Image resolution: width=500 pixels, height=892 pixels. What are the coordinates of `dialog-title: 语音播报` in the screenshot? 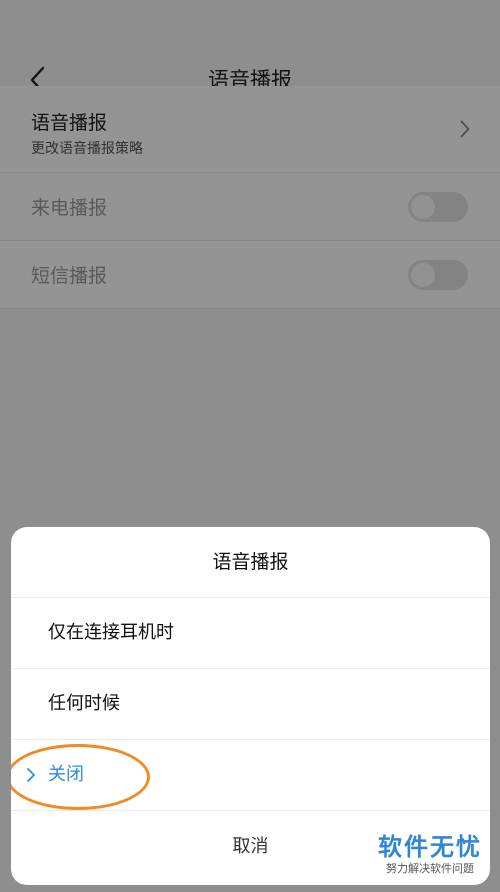 It's located at (250, 562).